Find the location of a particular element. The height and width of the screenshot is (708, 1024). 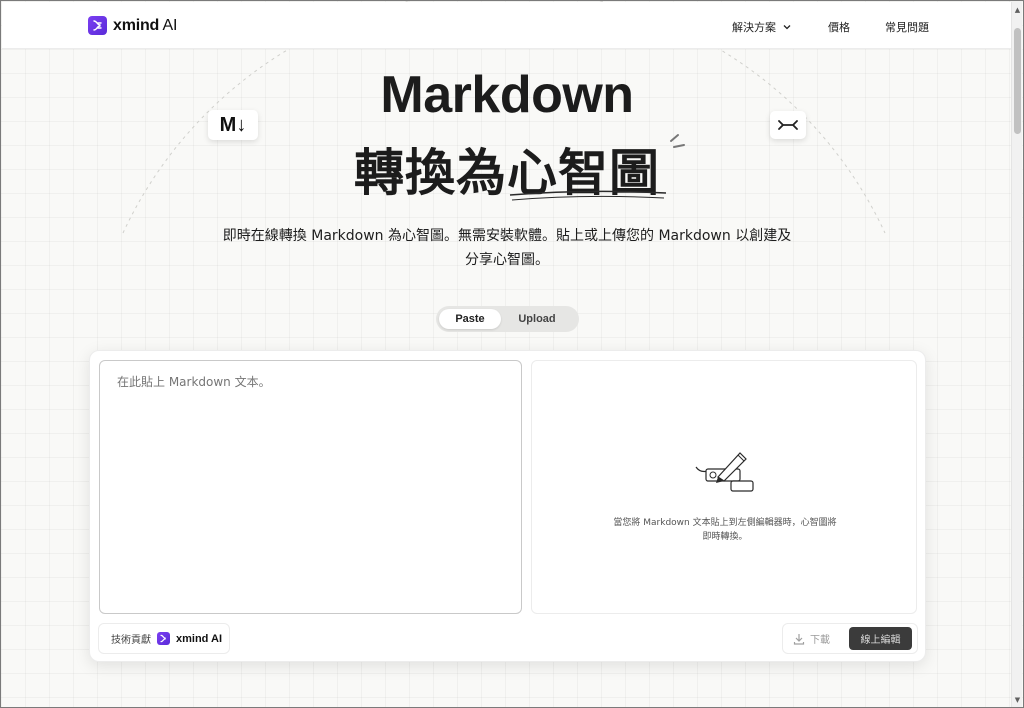

tab-upload: Upload is located at coordinates (537, 319).